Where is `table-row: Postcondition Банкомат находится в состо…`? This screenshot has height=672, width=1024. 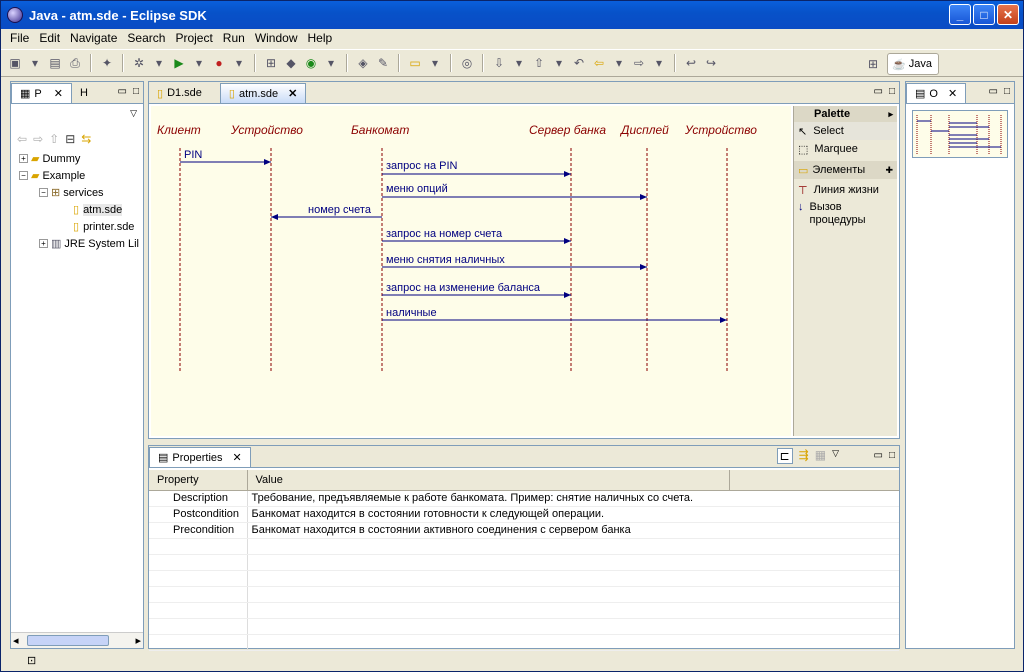
table-row: Postcondition Банкомат находится в состо… is located at coordinates (524, 514).